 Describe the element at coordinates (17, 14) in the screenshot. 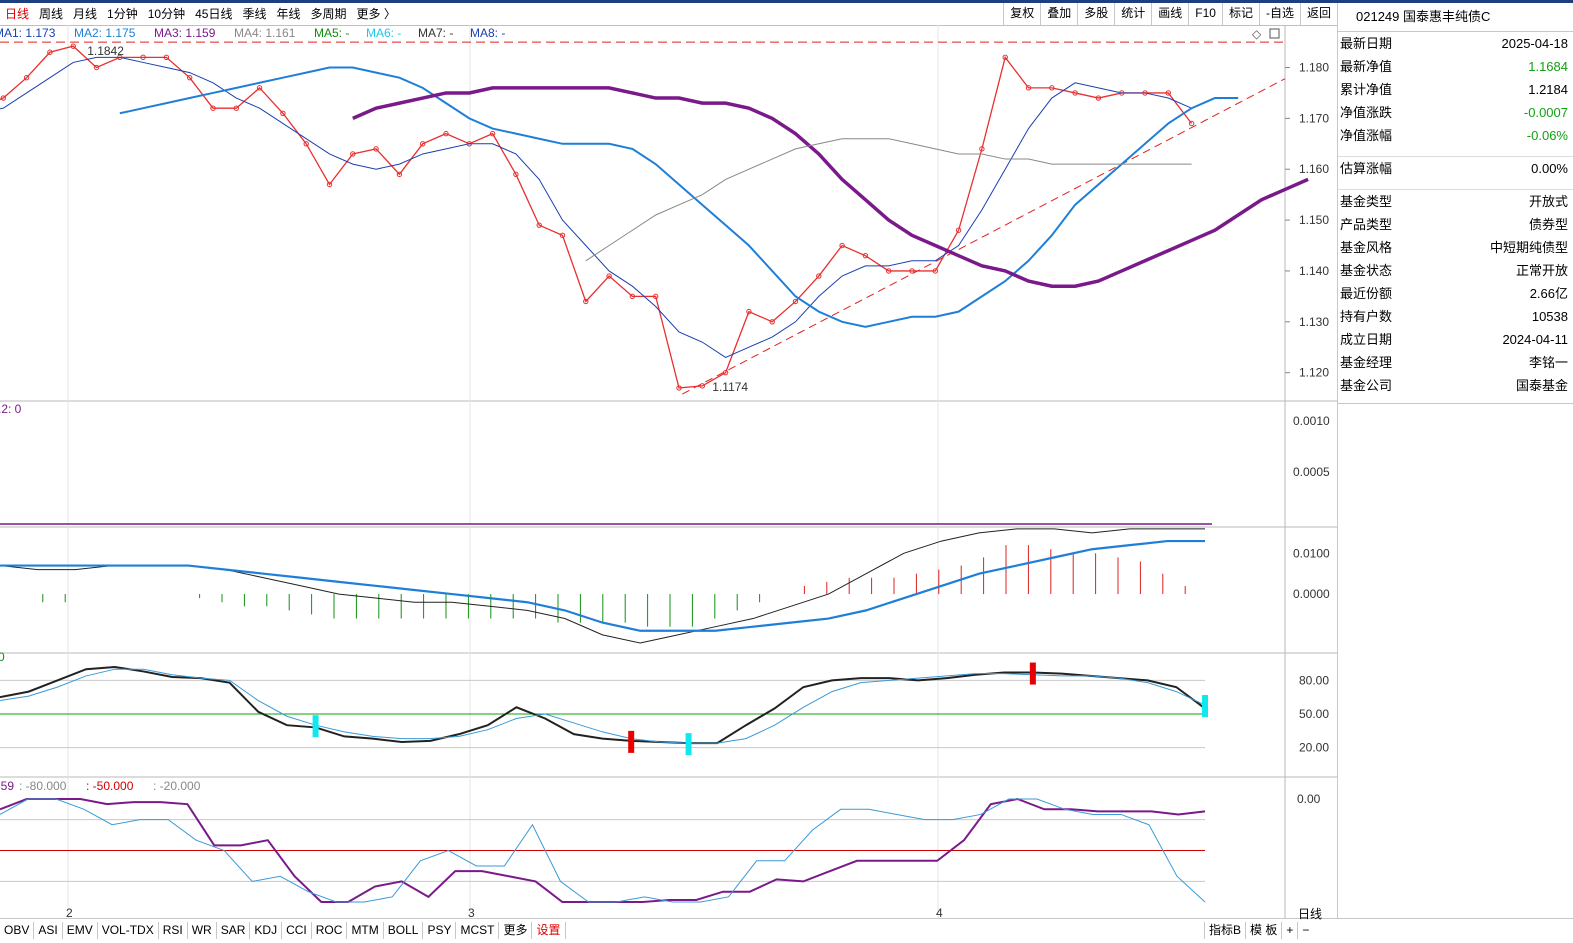

I see `period-tab: 日线` at that location.